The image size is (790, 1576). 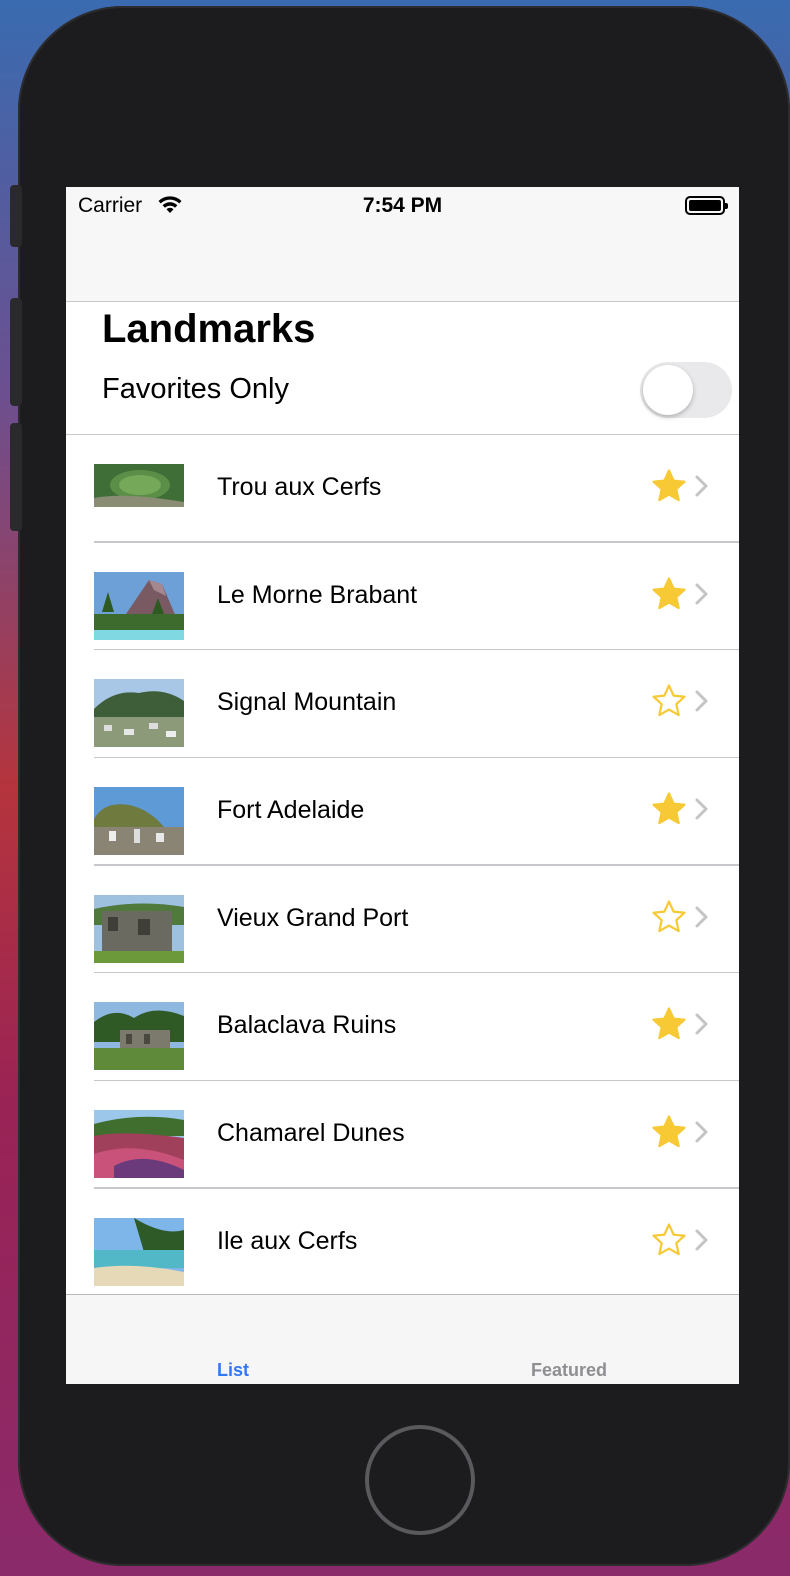 I want to click on landmark-name: Signal Mountain, so click(x=307, y=702).